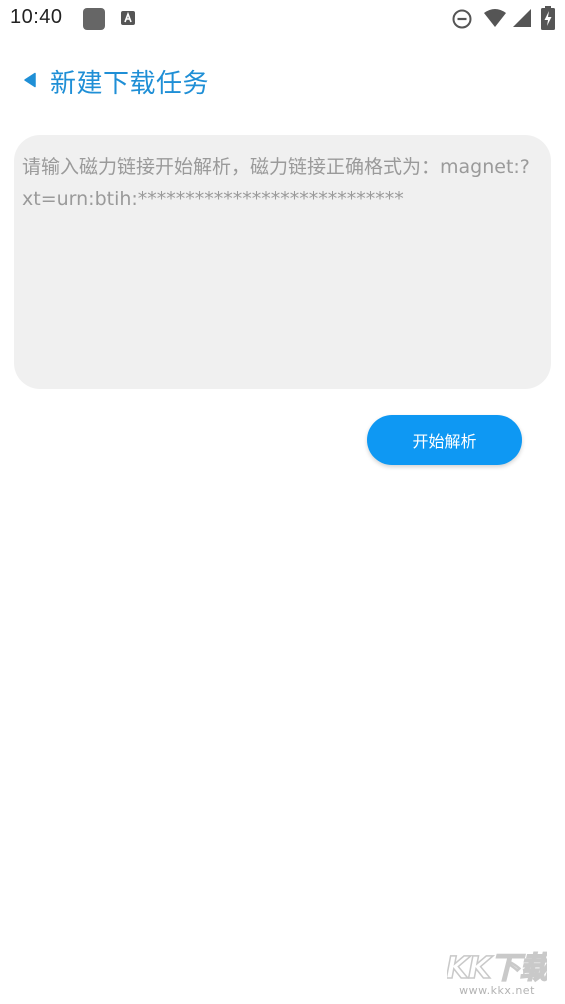 This screenshot has height=1004, width=565. I want to click on back-triangle-icon, so click(30, 80).